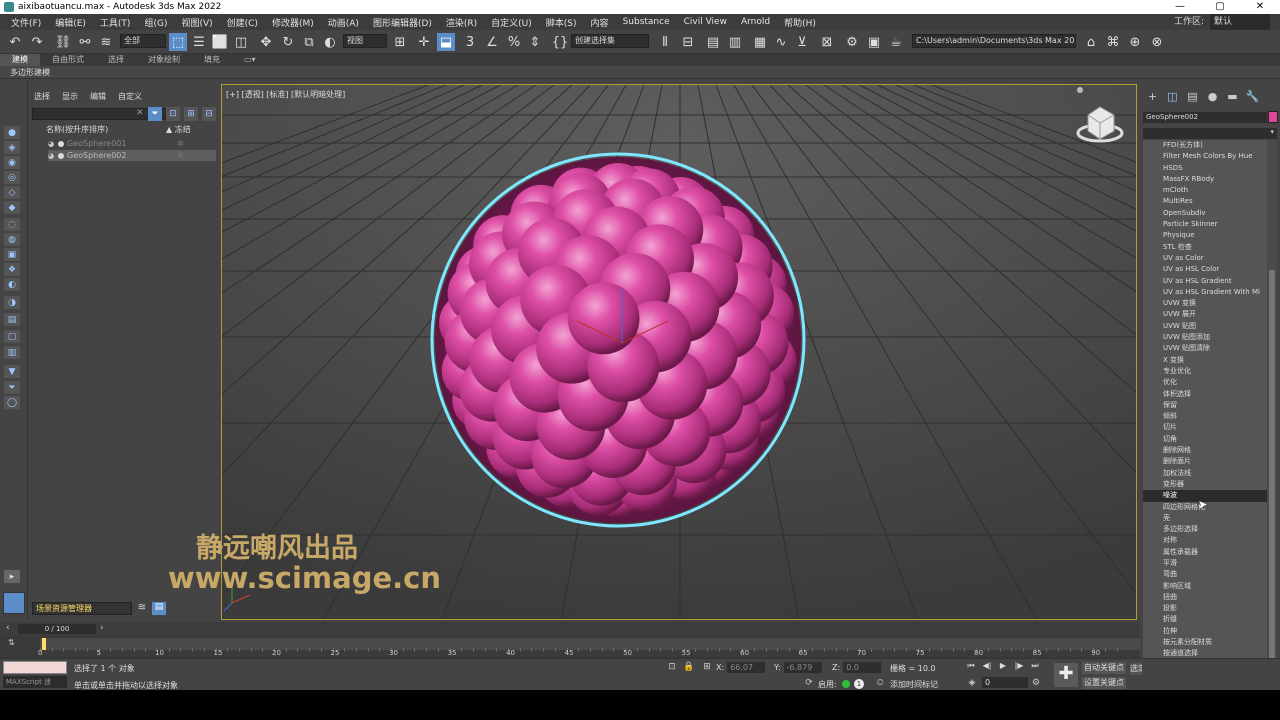 This screenshot has width=1280, height=720. Describe the element at coordinates (42, 96) in the screenshot. I see `explorer-menu-select: 选择` at that location.